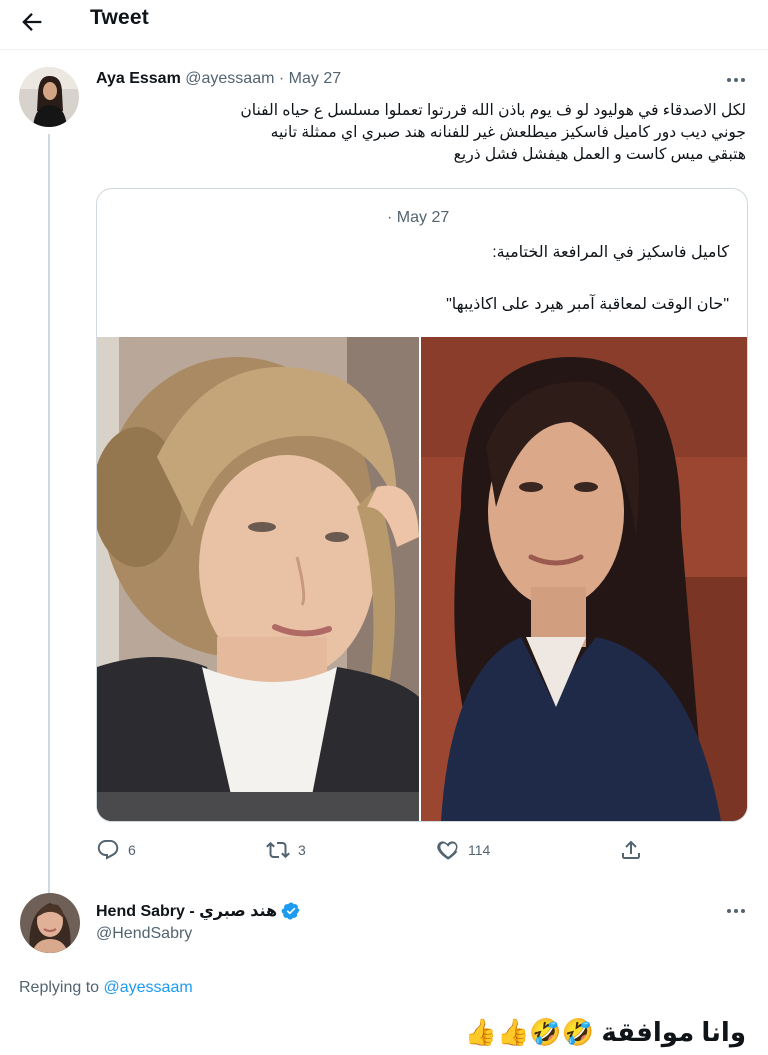  What do you see at coordinates (610, 252) in the screenshot?
I see `quoted-tweet-line: كاميل فاسكيز في المرافعة الختامية:` at bounding box center [610, 252].